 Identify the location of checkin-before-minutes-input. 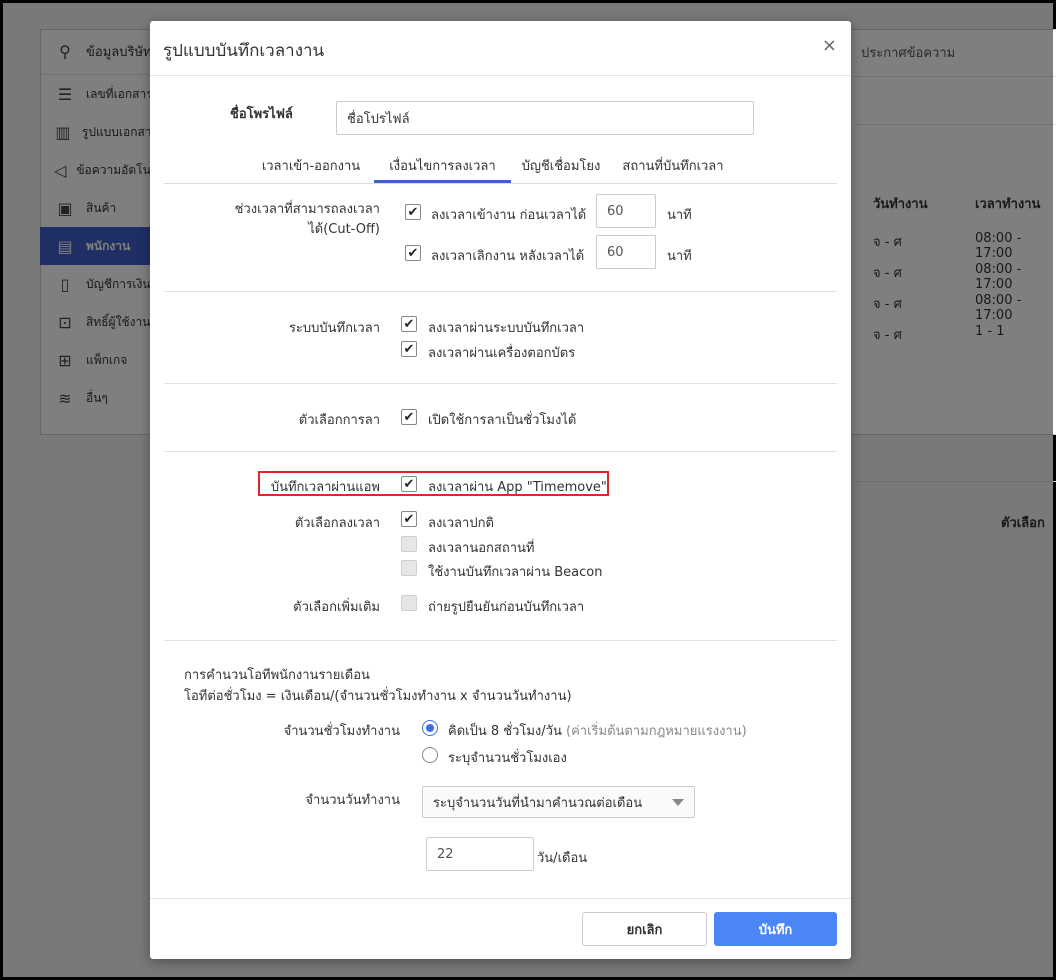
(626, 211).